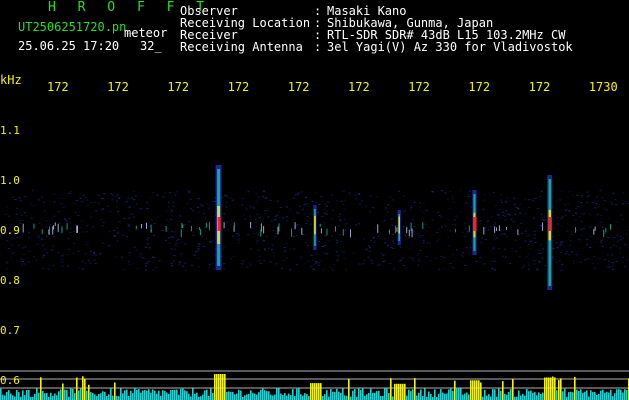  Describe the element at coordinates (10, 380) in the screenshot. I see `freq-tick-label: 0.6` at that location.